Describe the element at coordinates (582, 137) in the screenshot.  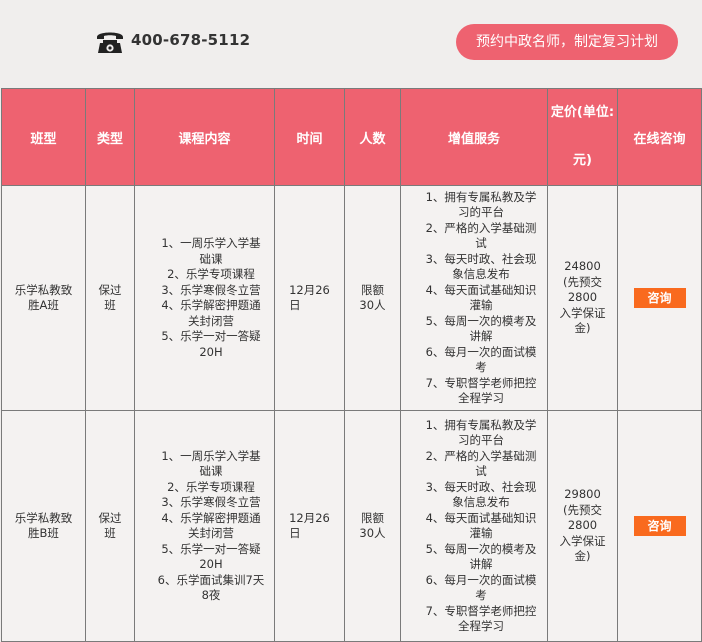
I see `header-price: 定价(单位: 元)` at that location.